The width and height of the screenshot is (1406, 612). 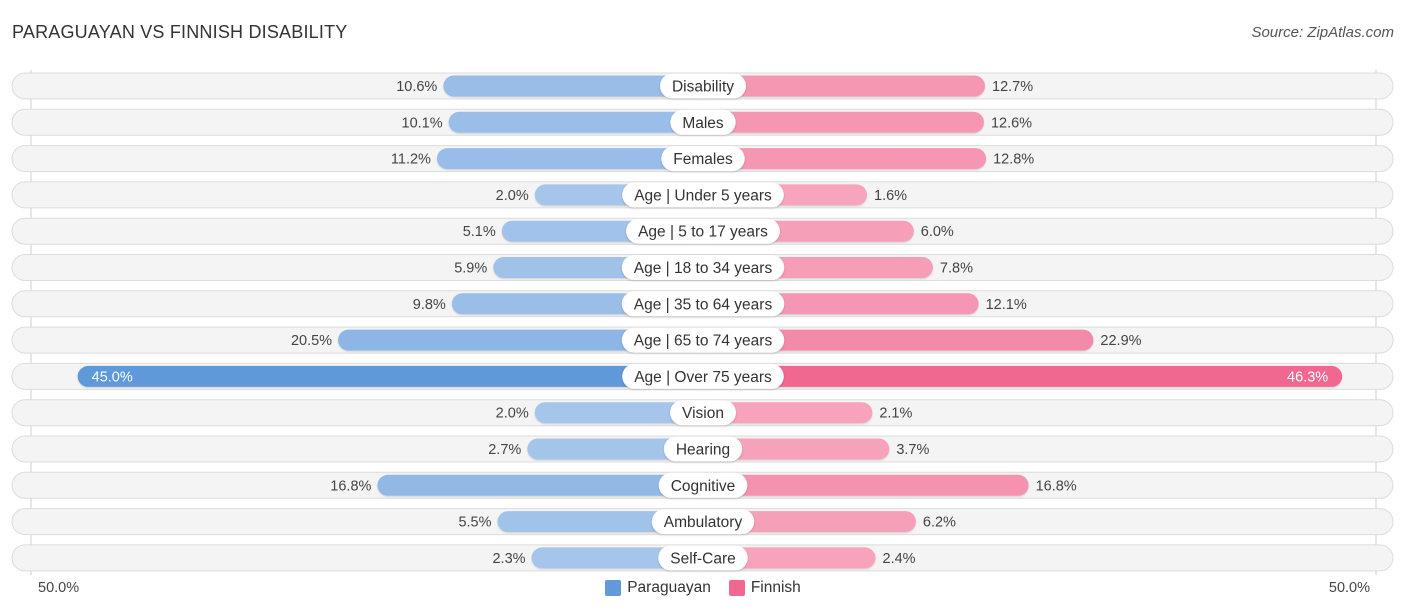 I want to click on category-label: Hearing, so click(x=703, y=450).